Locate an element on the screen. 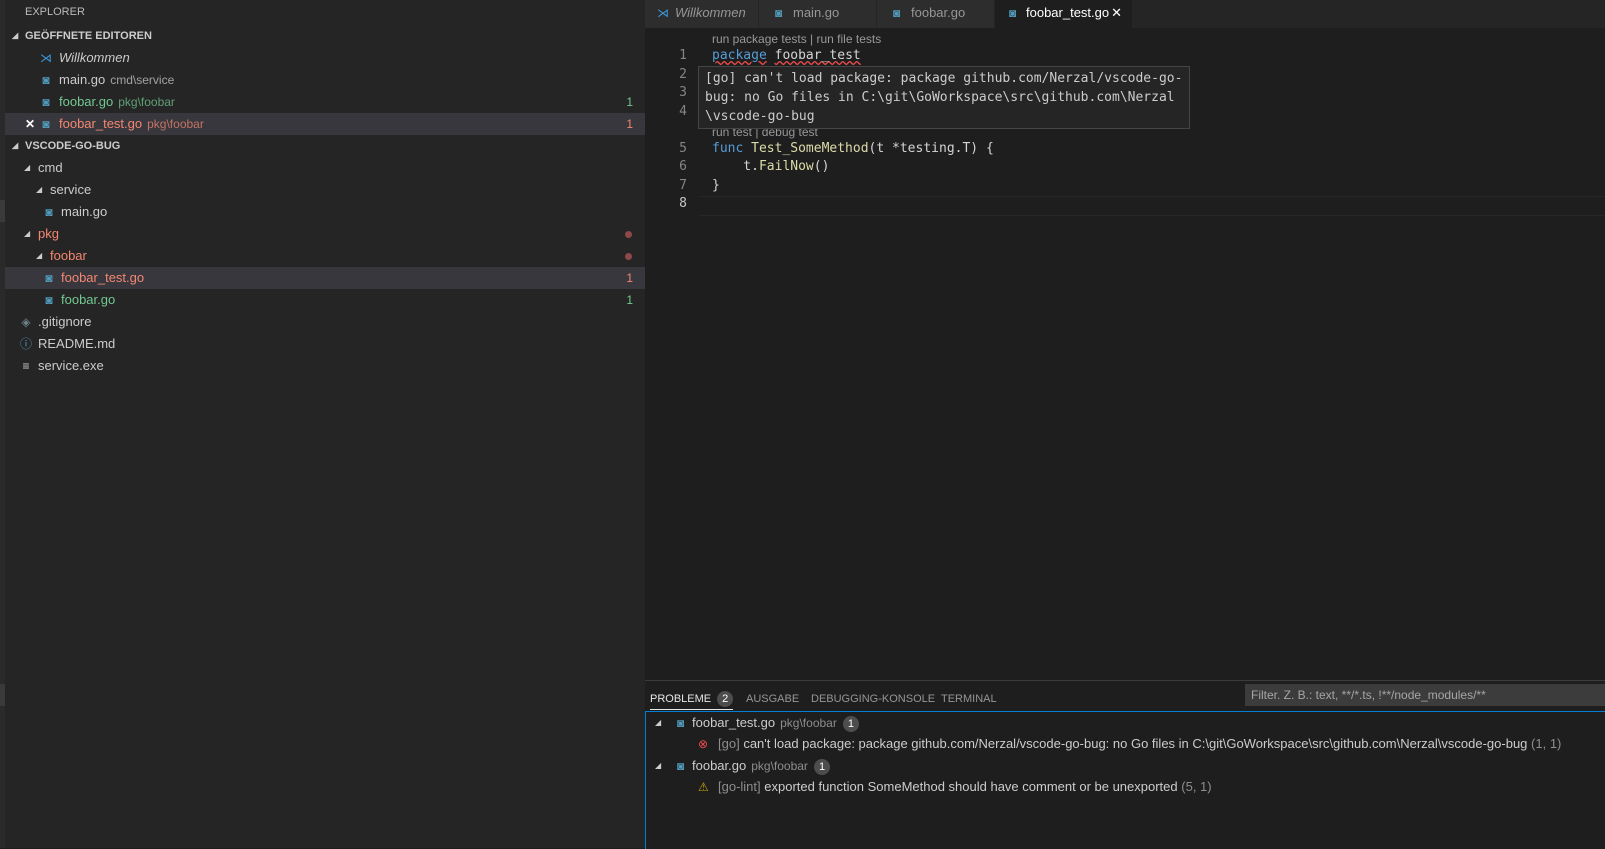 The image size is (1605, 849). open-editors-header: ◢ GEÖFFNETE EDITOREN is located at coordinates (325, 36).